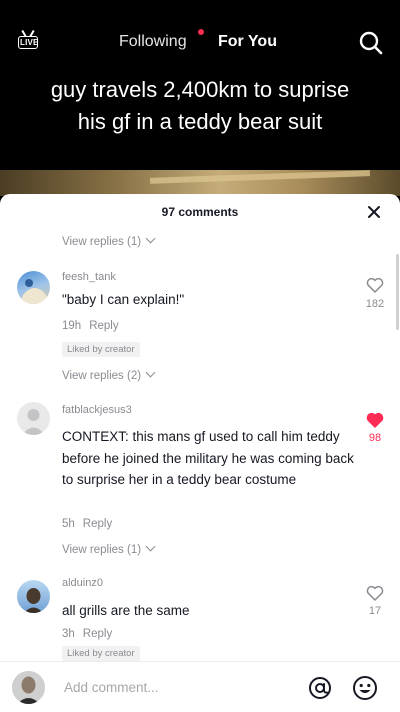 The height and width of the screenshot is (712, 400). Describe the element at coordinates (320, 688) in the screenshot. I see `mention-icon` at that location.